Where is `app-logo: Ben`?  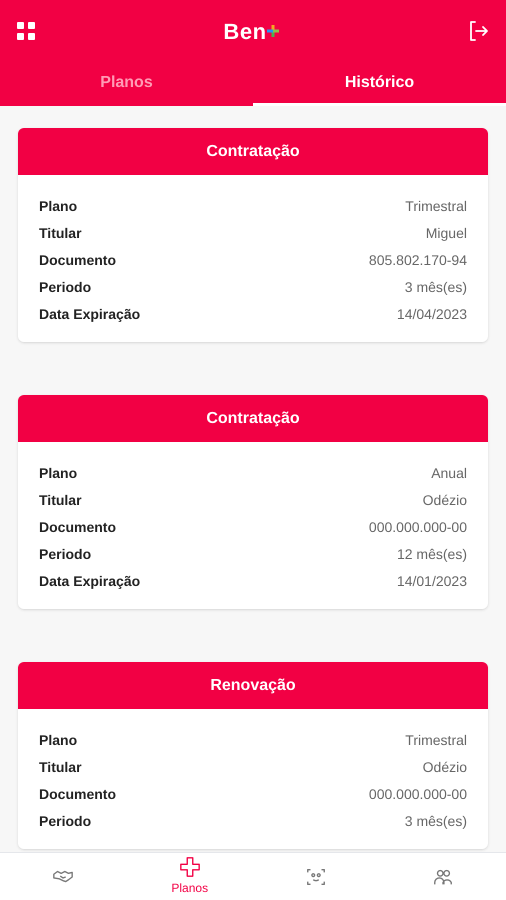
app-logo: Ben is located at coordinates (245, 32).